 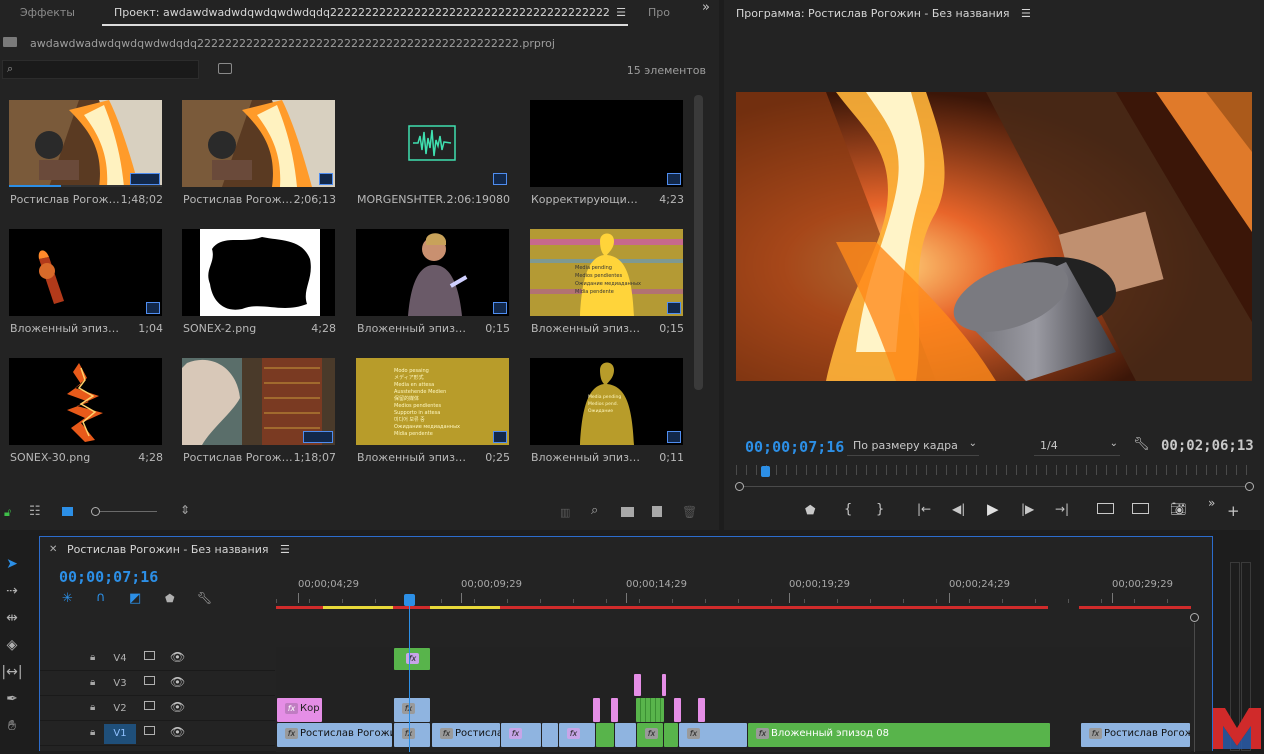 What do you see at coordinates (412, 710) in the screenshot?
I see `timeline-clip-v2: fx` at bounding box center [412, 710].